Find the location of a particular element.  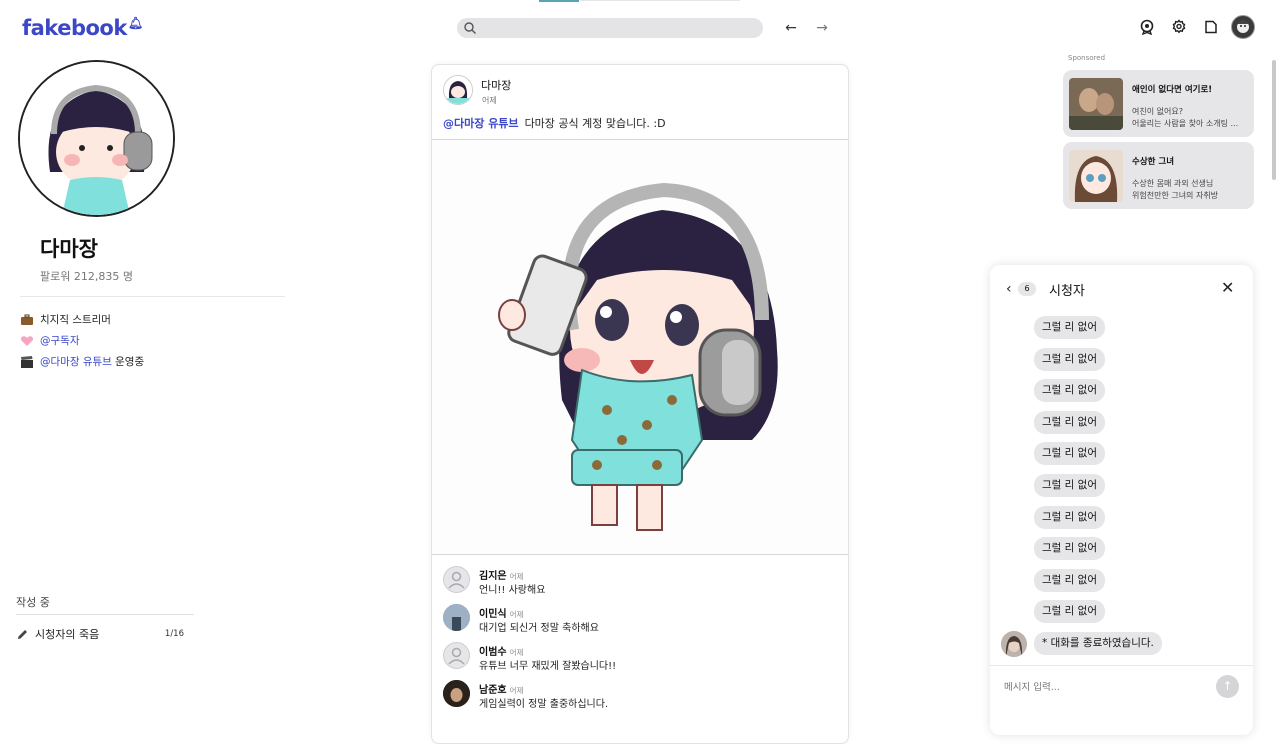

avatar-face-icon is located at coordinates (1243, 26).